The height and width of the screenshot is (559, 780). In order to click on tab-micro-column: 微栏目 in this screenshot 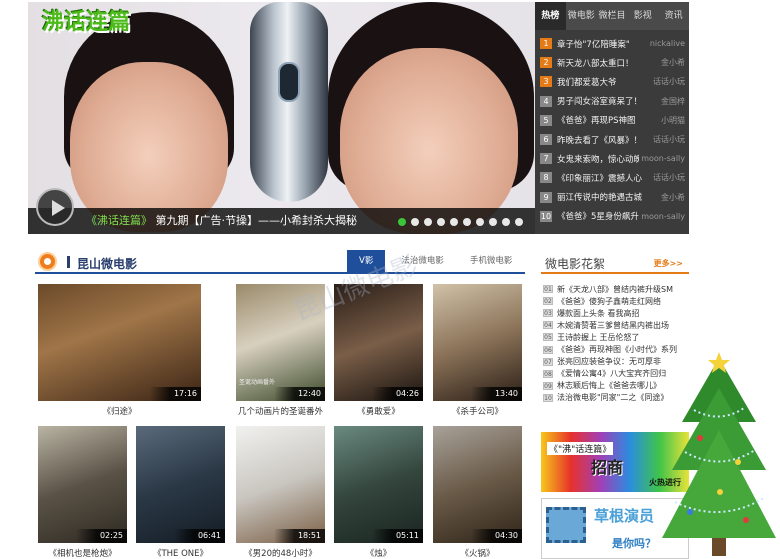, I will do `click(612, 16)`.